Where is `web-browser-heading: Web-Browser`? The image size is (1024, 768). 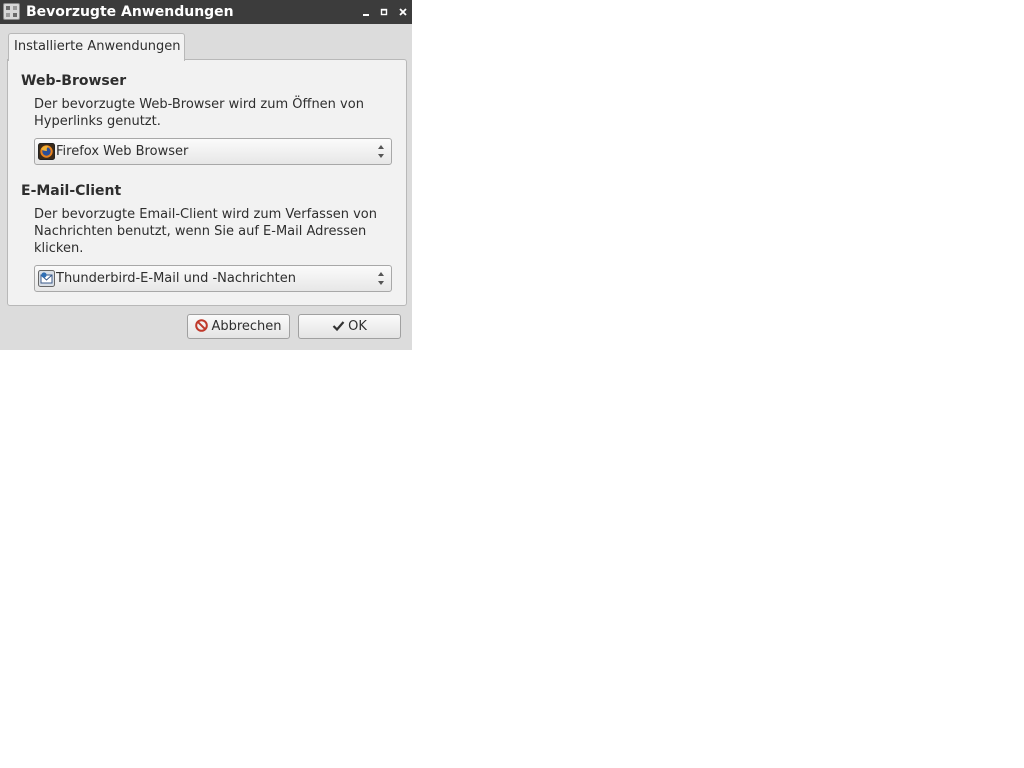 web-browser-heading: Web-Browser is located at coordinates (74, 81).